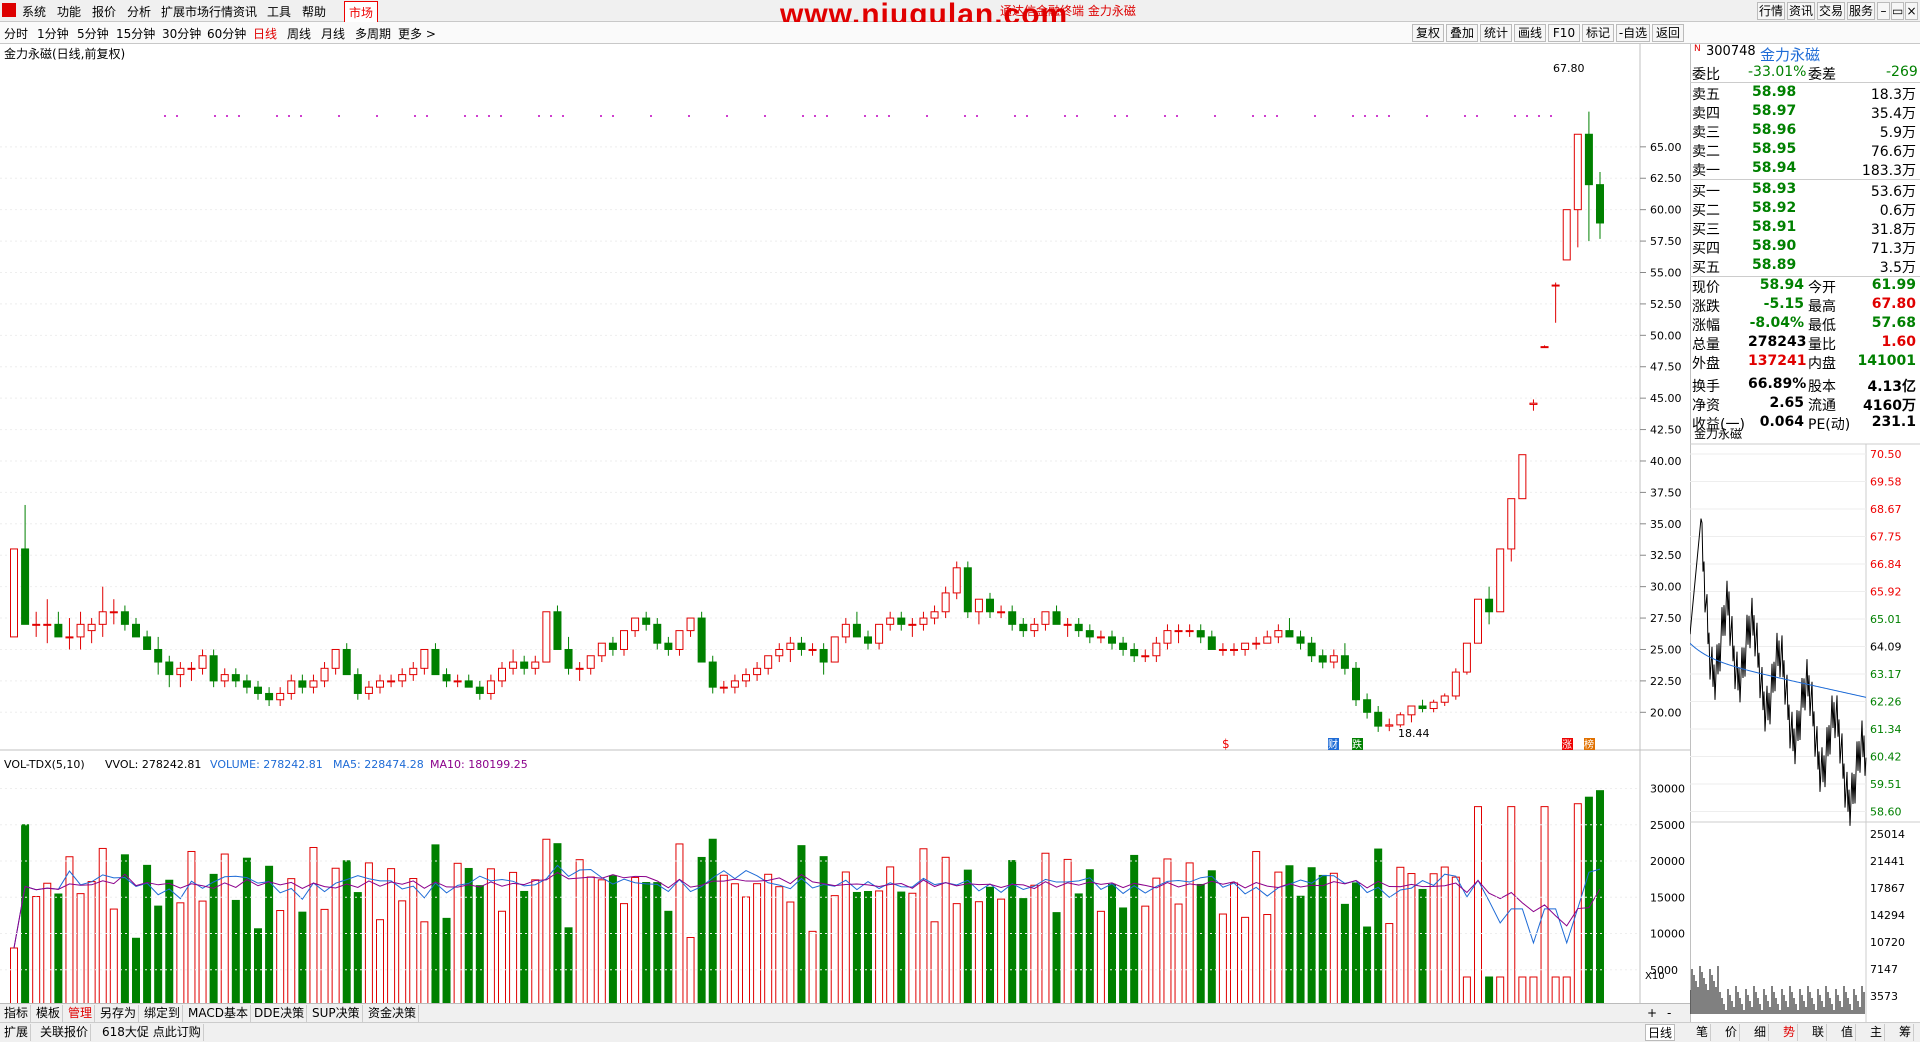 This screenshot has width=1920, height=1042. Describe the element at coordinates (139, 11) in the screenshot. I see `menu-analysis: 分析` at that location.